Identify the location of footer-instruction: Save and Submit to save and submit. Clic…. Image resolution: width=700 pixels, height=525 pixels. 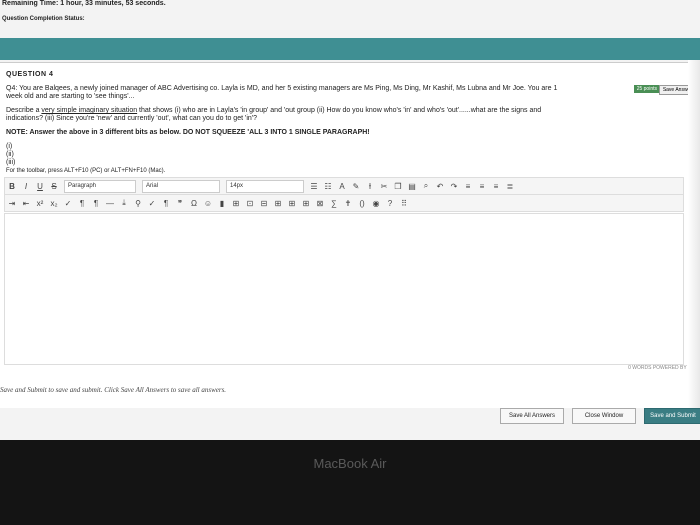
(113, 390).